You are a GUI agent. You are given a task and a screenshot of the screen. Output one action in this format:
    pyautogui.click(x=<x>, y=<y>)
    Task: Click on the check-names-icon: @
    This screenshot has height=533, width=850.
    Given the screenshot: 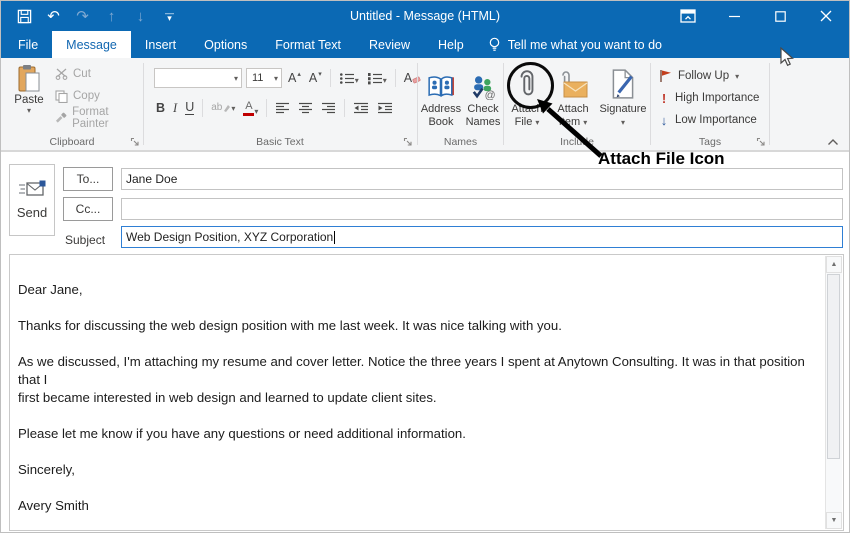 What is the action you would take?
    pyautogui.click(x=484, y=88)
    